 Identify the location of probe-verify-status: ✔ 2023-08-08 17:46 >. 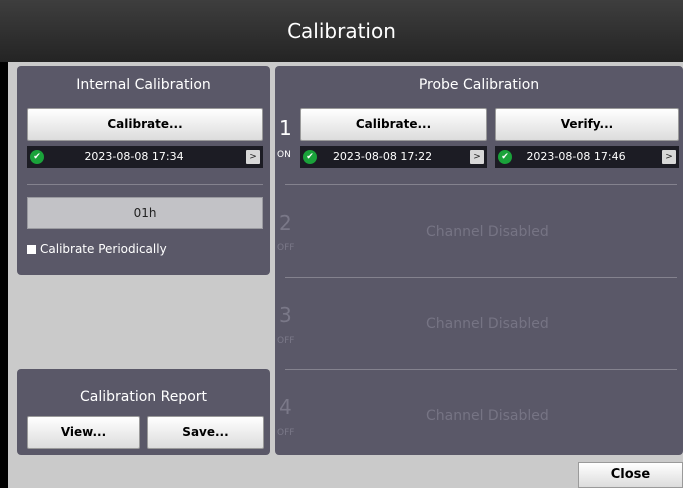
(587, 157).